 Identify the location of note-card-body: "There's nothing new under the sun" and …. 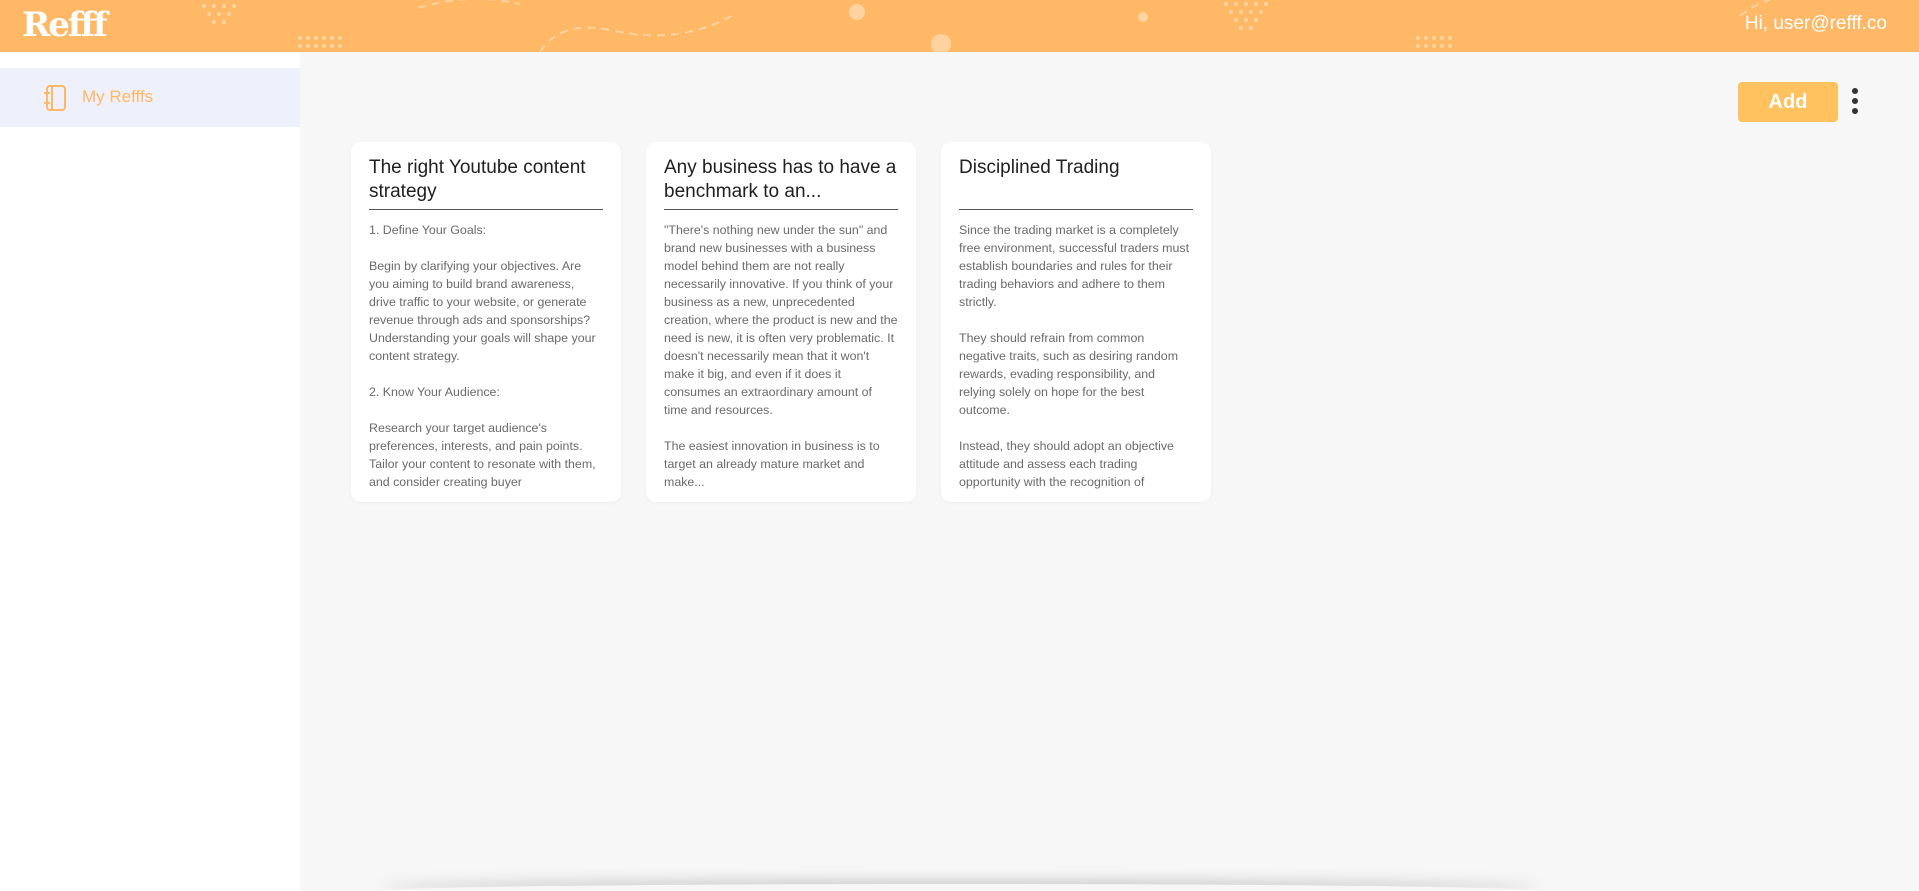
(781, 356).